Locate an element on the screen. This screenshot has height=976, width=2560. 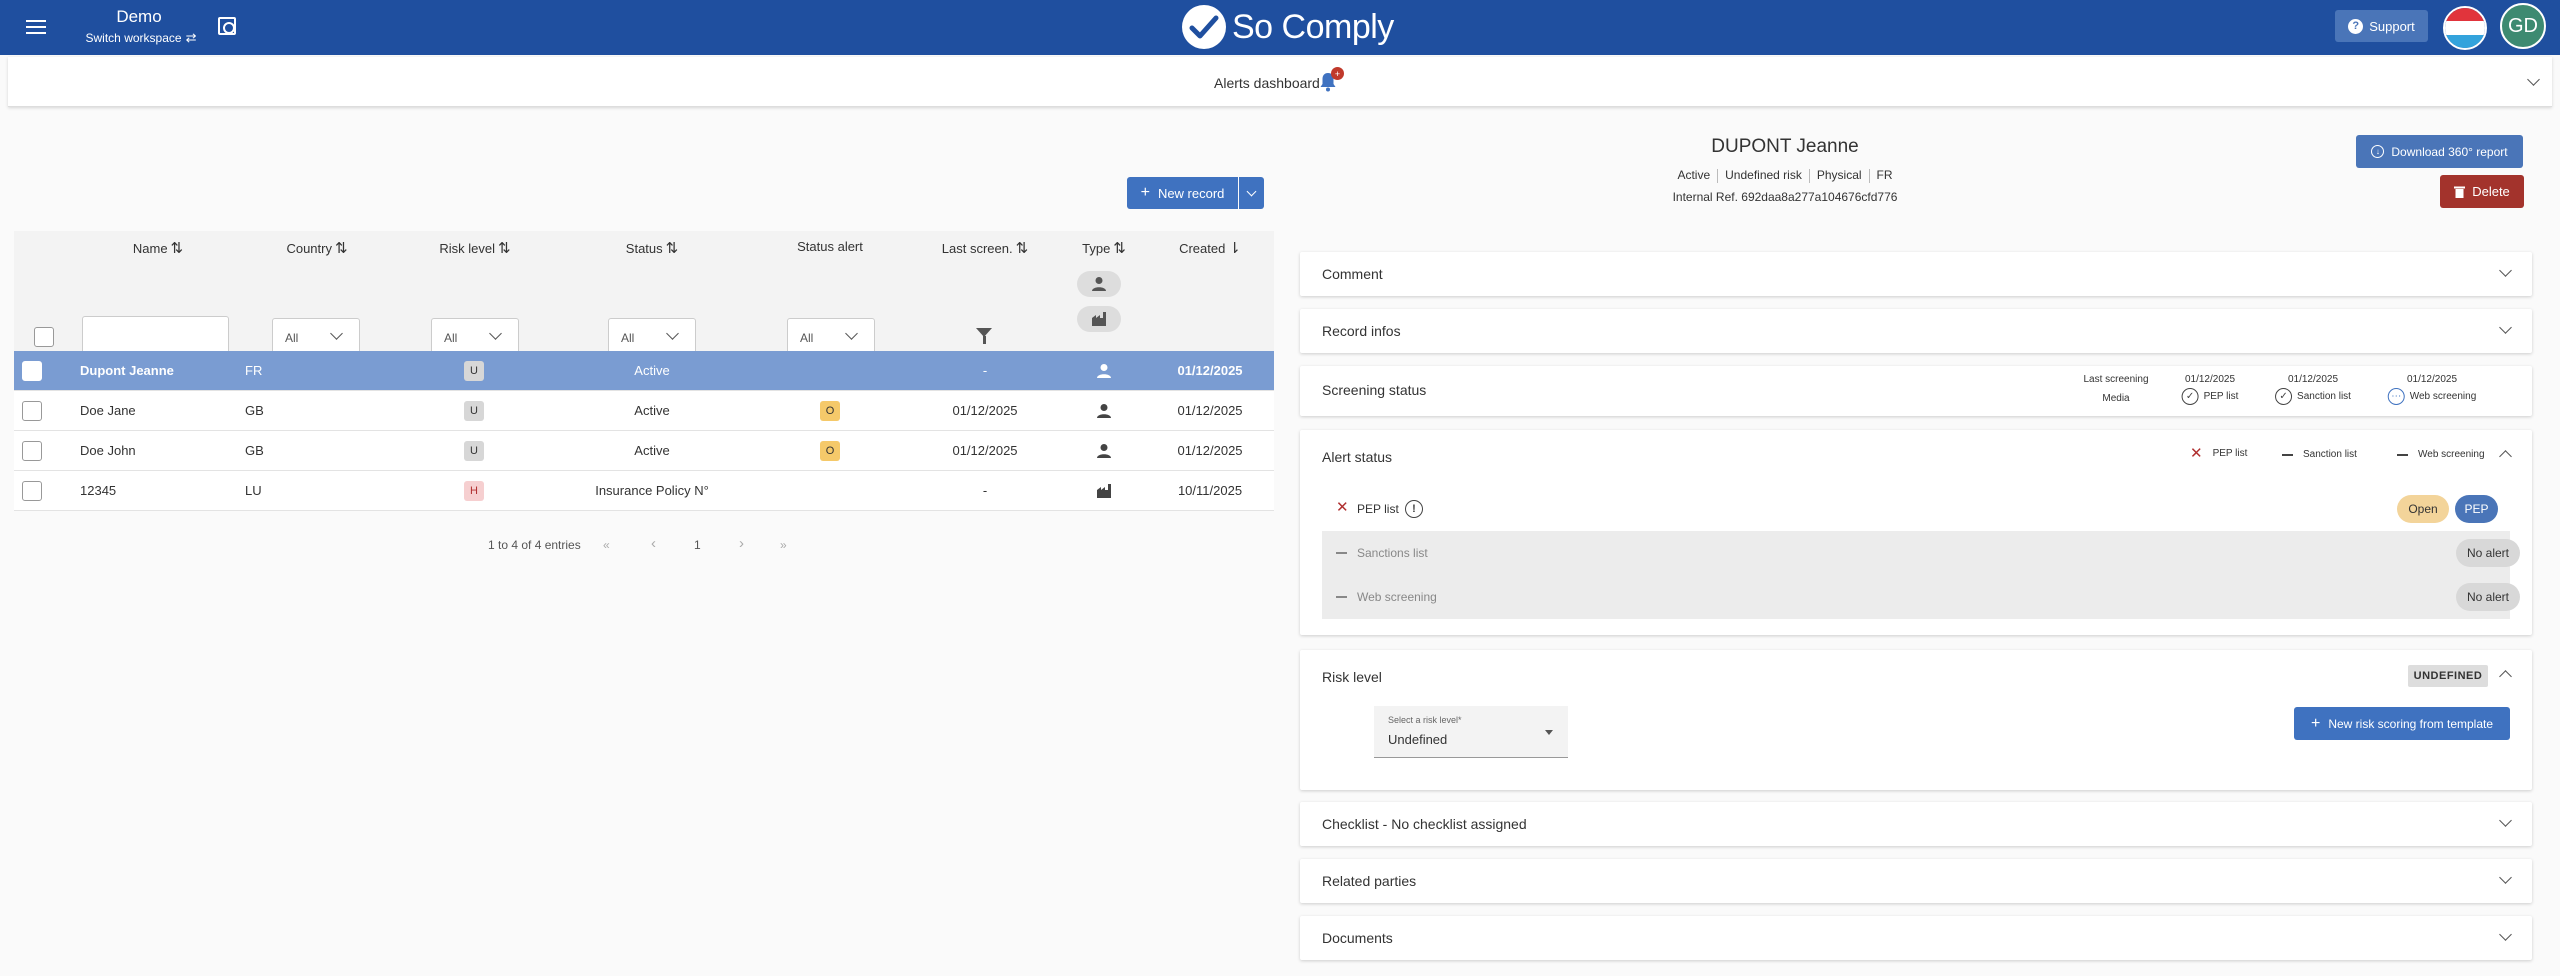
new-risk-scoring-label: New risk scoring from template is located at coordinates (2411, 723).